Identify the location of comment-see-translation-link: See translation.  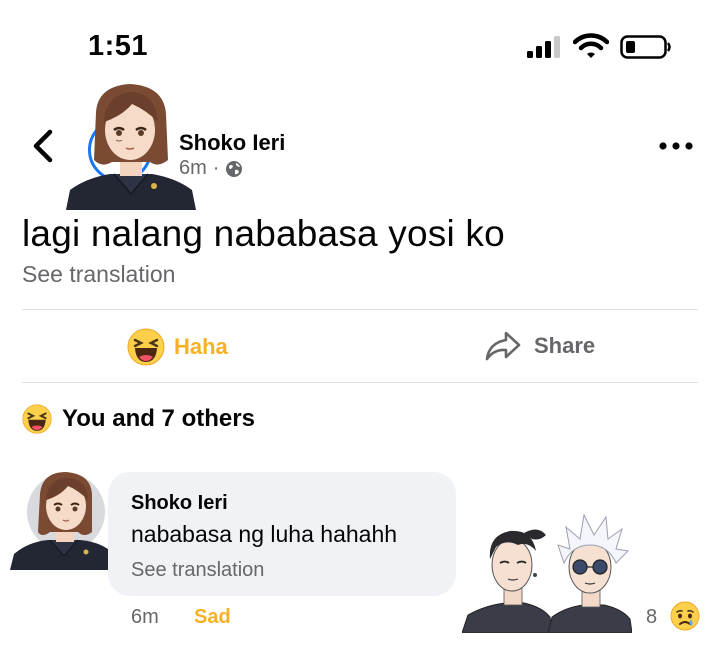
(197, 570).